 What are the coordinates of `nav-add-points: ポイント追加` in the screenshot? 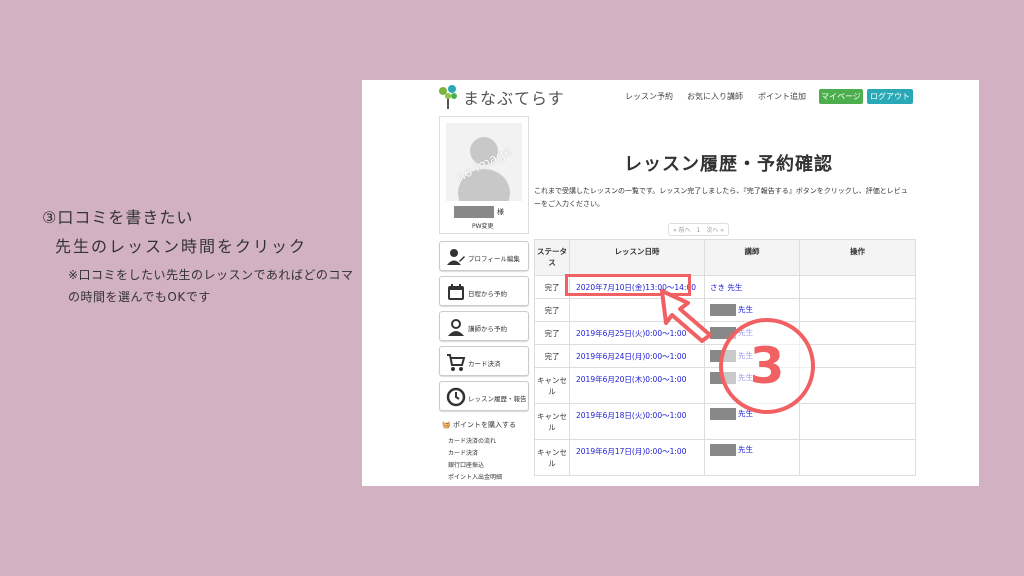 It's located at (782, 96).